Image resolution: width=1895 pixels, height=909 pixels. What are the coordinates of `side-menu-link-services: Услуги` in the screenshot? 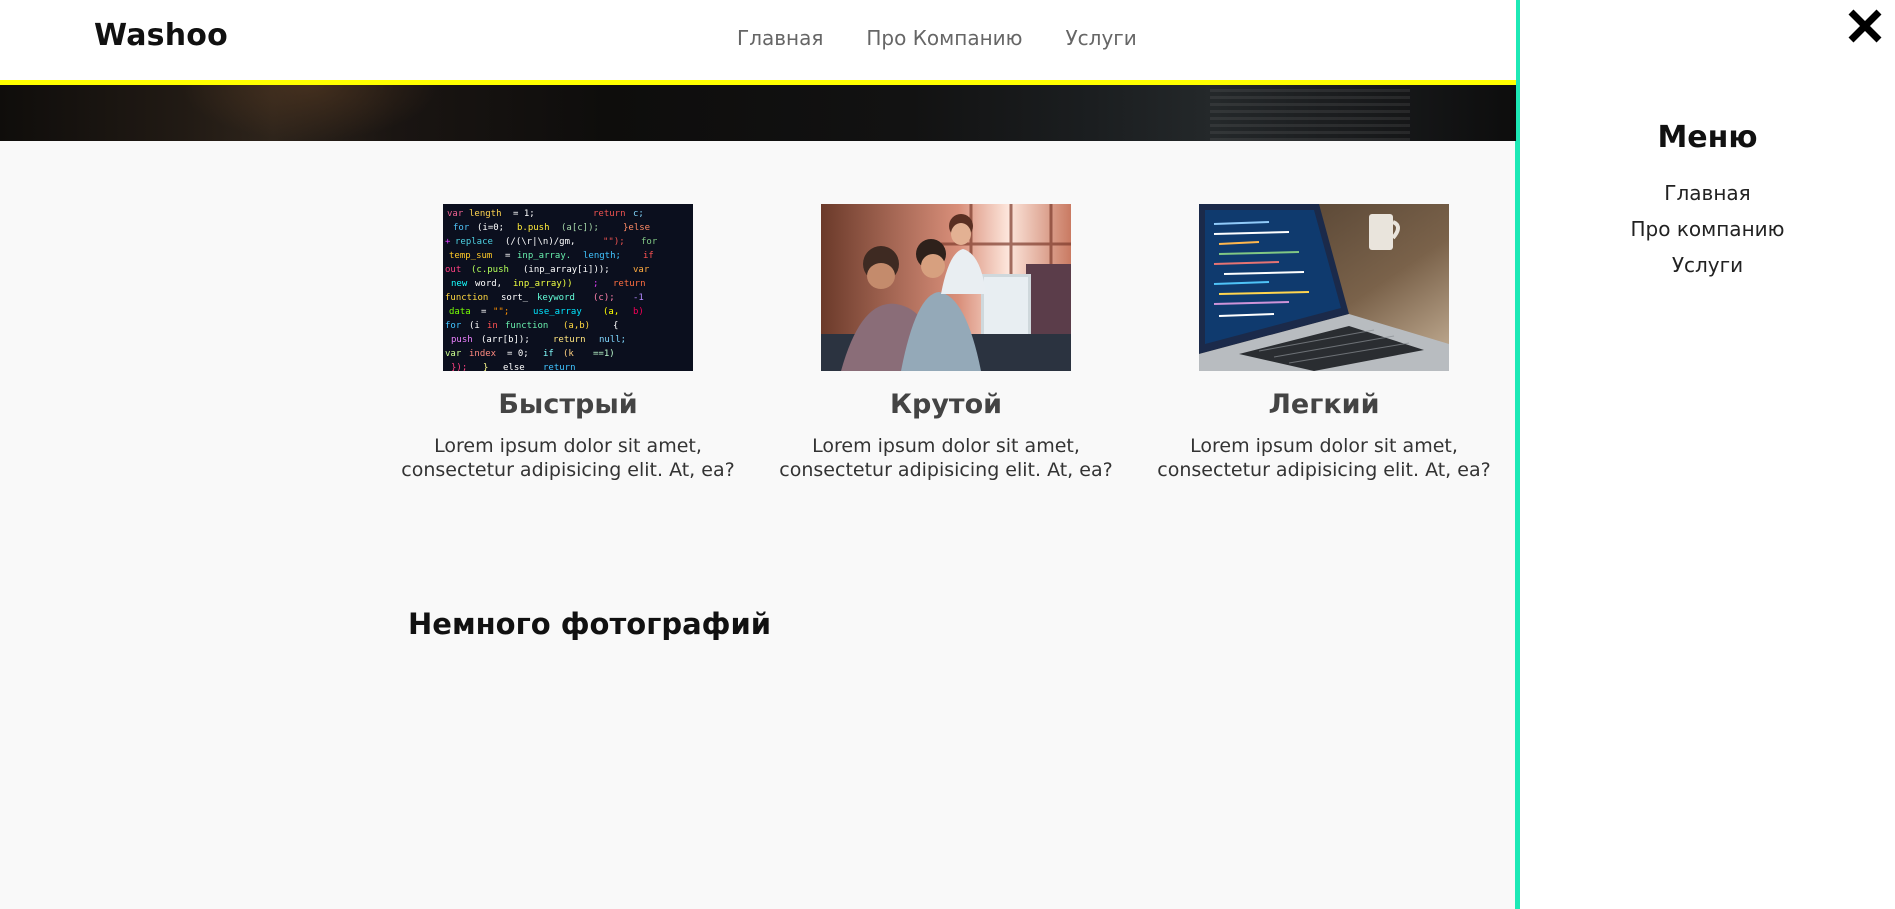 It's located at (1707, 265).